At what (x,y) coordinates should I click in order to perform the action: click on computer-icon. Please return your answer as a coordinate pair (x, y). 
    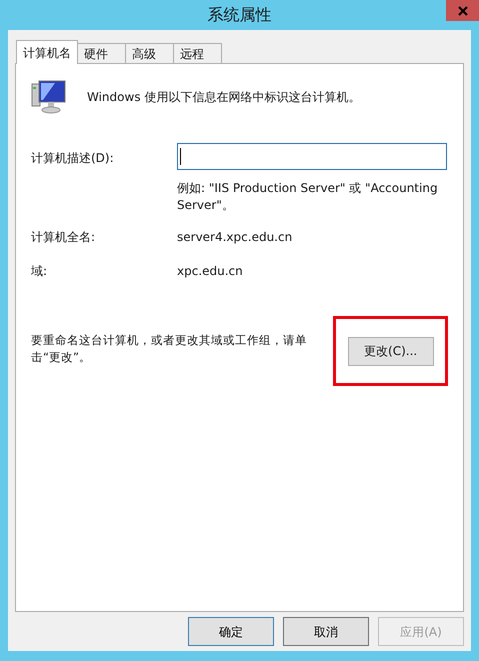
    Looking at the image, I should click on (49, 97).